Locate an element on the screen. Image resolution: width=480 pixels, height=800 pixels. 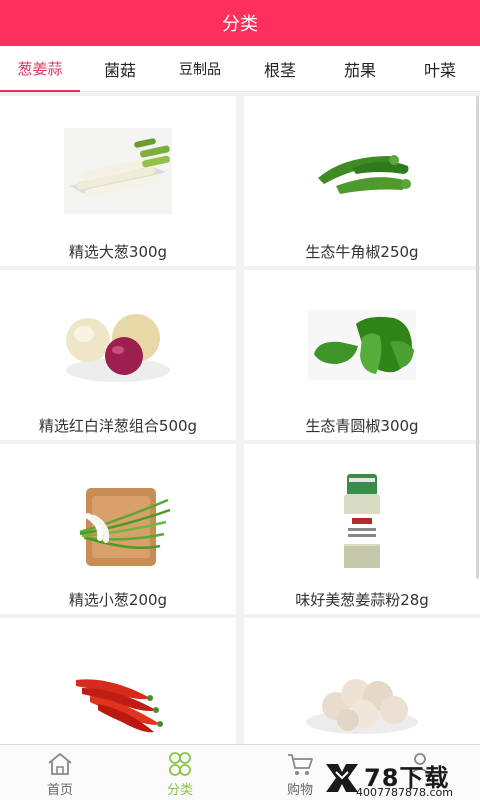
product-card: 精选红白洋葱组合500g is located at coordinates (118, 355).